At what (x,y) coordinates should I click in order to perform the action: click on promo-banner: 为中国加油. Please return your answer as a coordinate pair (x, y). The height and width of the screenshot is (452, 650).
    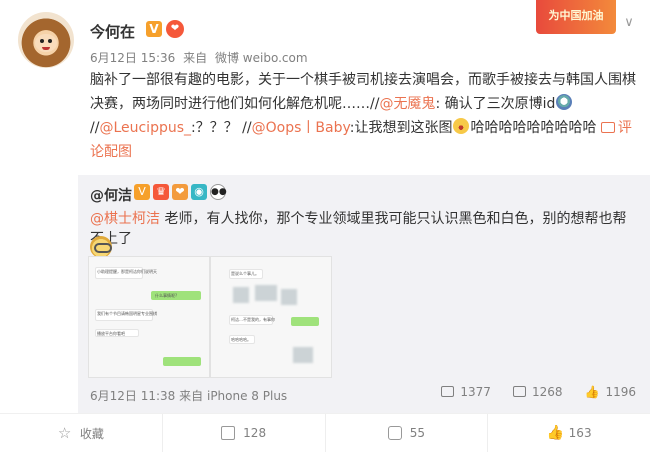
    Looking at the image, I should click on (576, 17).